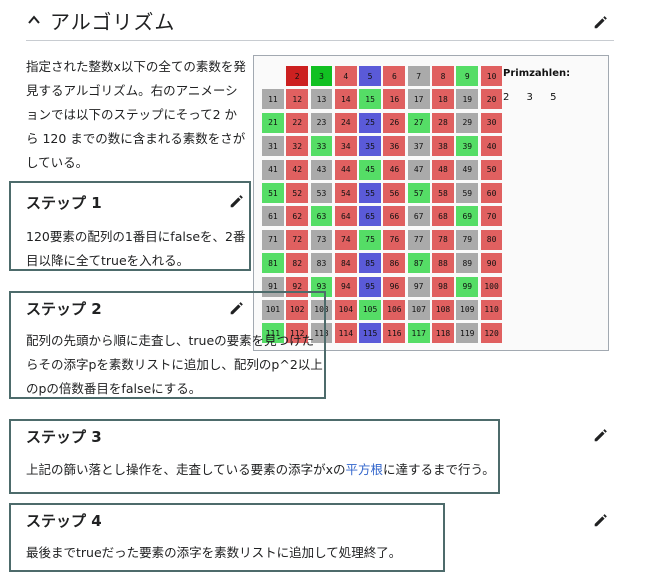 The height and width of the screenshot is (579, 649). What do you see at coordinates (136, 248) in the screenshot?
I see `step-1-text: 120要素の配列の1番目にfalseを、2番目以降に全てtrueを入れる。` at bounding box center [136, 248].